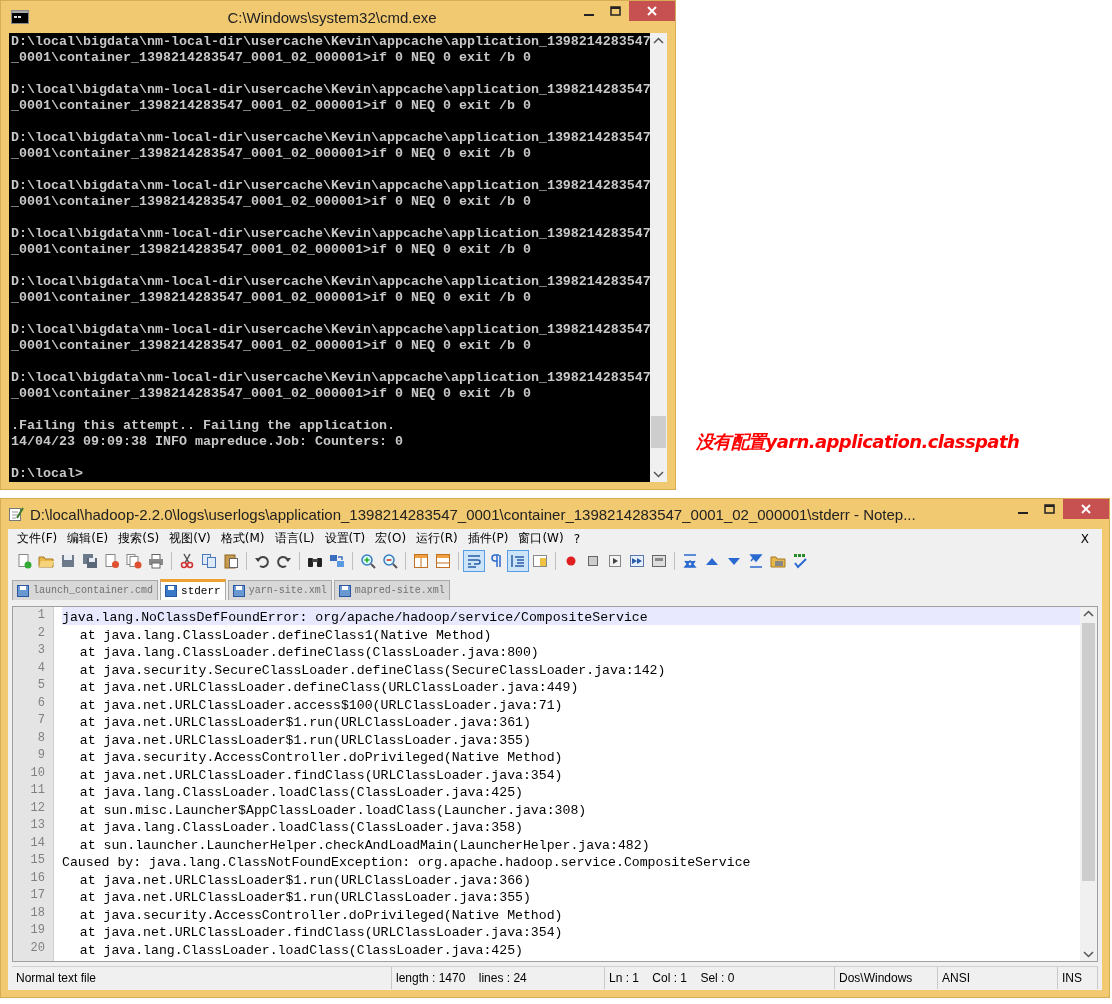  Describe the element at coordinates (279, 590) in the screenshot. I see `tab: yarn-site.xml` at that location.